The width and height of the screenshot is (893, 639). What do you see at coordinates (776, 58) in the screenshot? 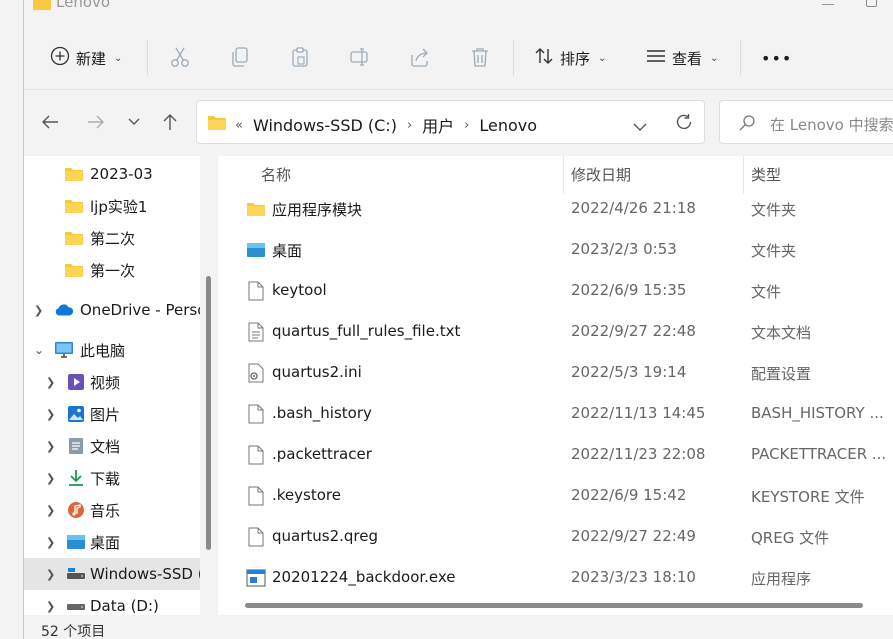
I see `more-options-button: •••` at bounding box center [776, 58].